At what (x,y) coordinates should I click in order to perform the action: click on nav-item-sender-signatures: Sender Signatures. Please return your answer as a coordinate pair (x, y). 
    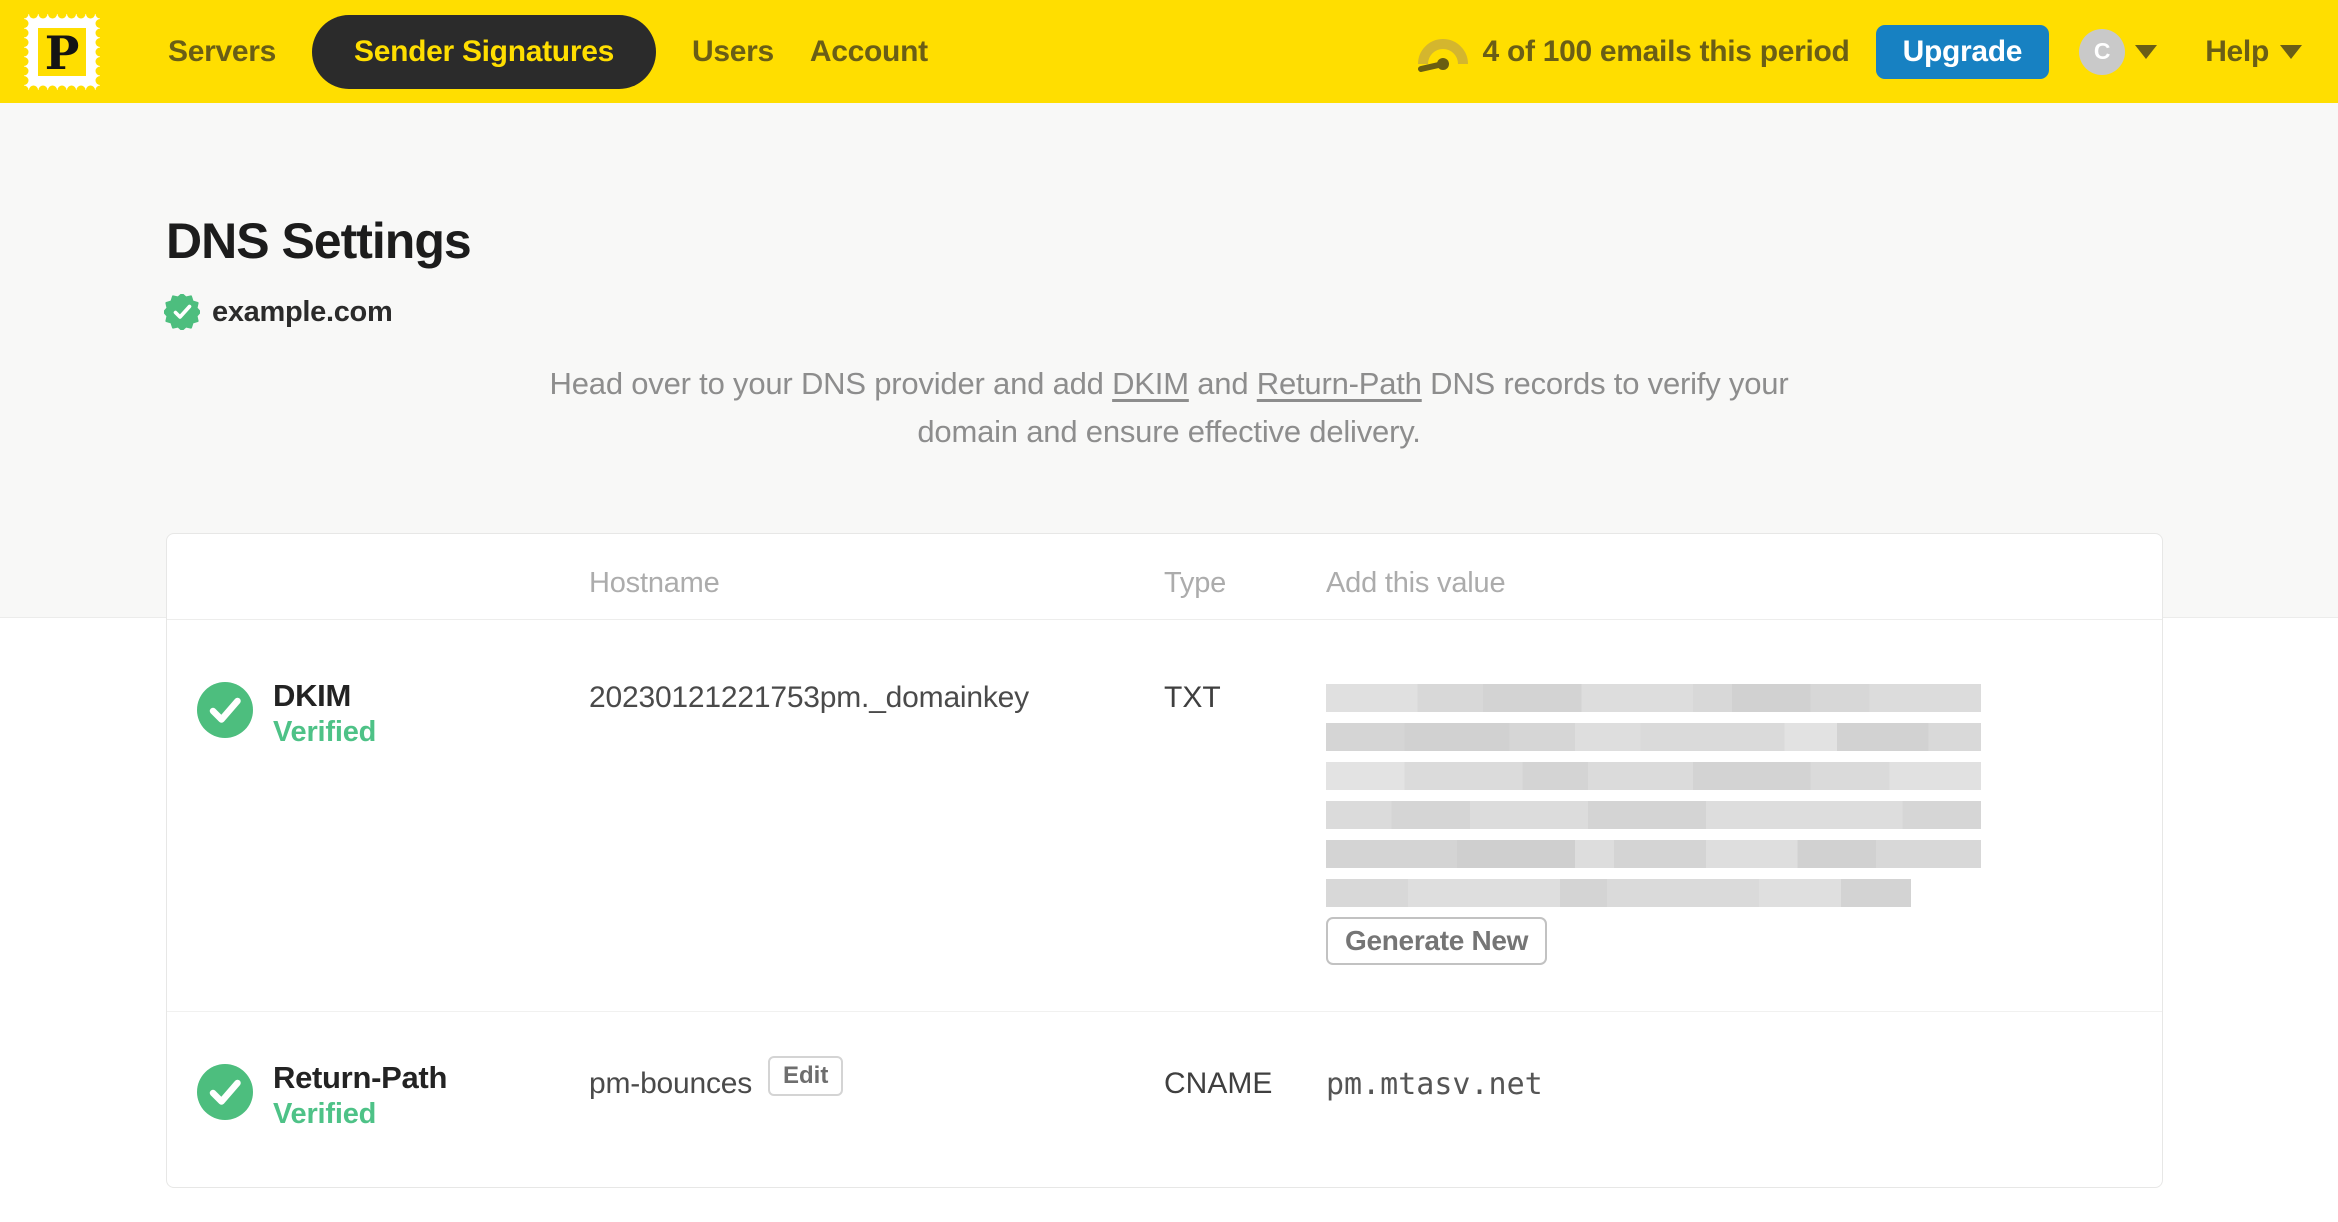
    Looking at the image, I should click on (484, 51).